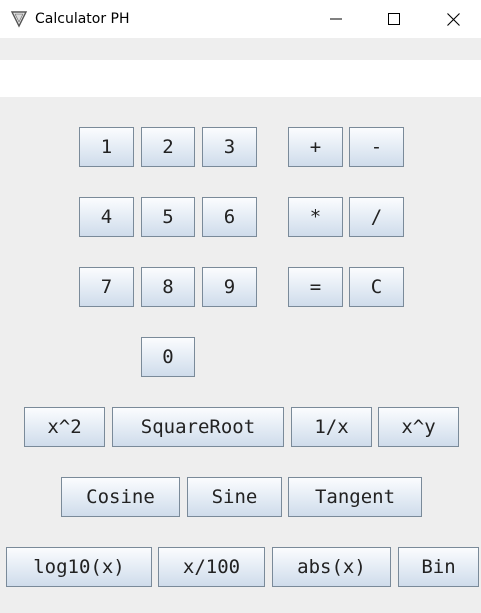 This screenshot has width=481, height=613. Describe the element at coordinates (240, 78) in the screenshot. I see `display-field` at that location.